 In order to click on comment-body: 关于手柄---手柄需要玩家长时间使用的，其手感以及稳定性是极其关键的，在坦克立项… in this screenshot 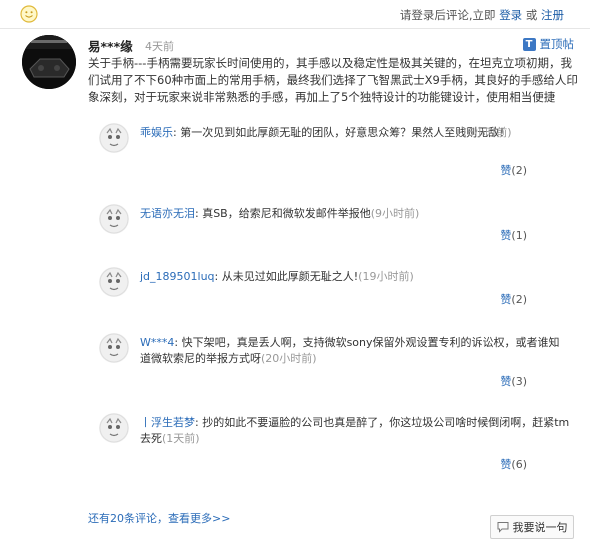, I will do `click(333, 80)`.